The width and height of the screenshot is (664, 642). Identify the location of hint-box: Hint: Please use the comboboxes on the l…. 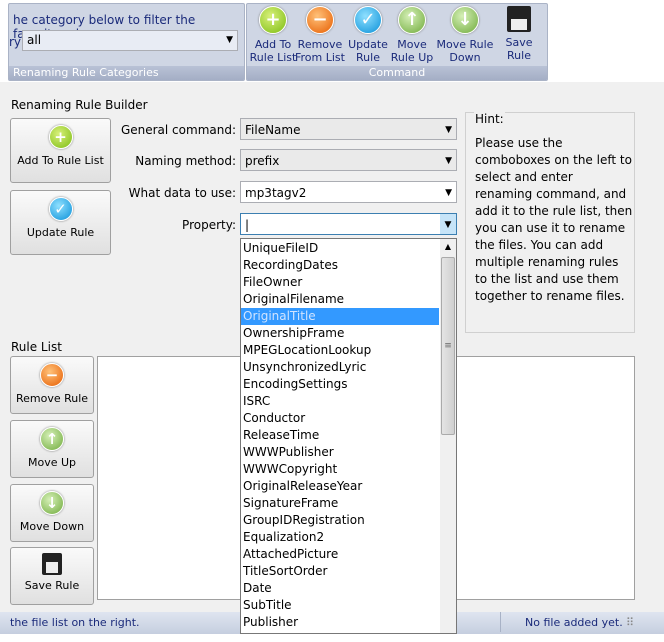
(550, 222).